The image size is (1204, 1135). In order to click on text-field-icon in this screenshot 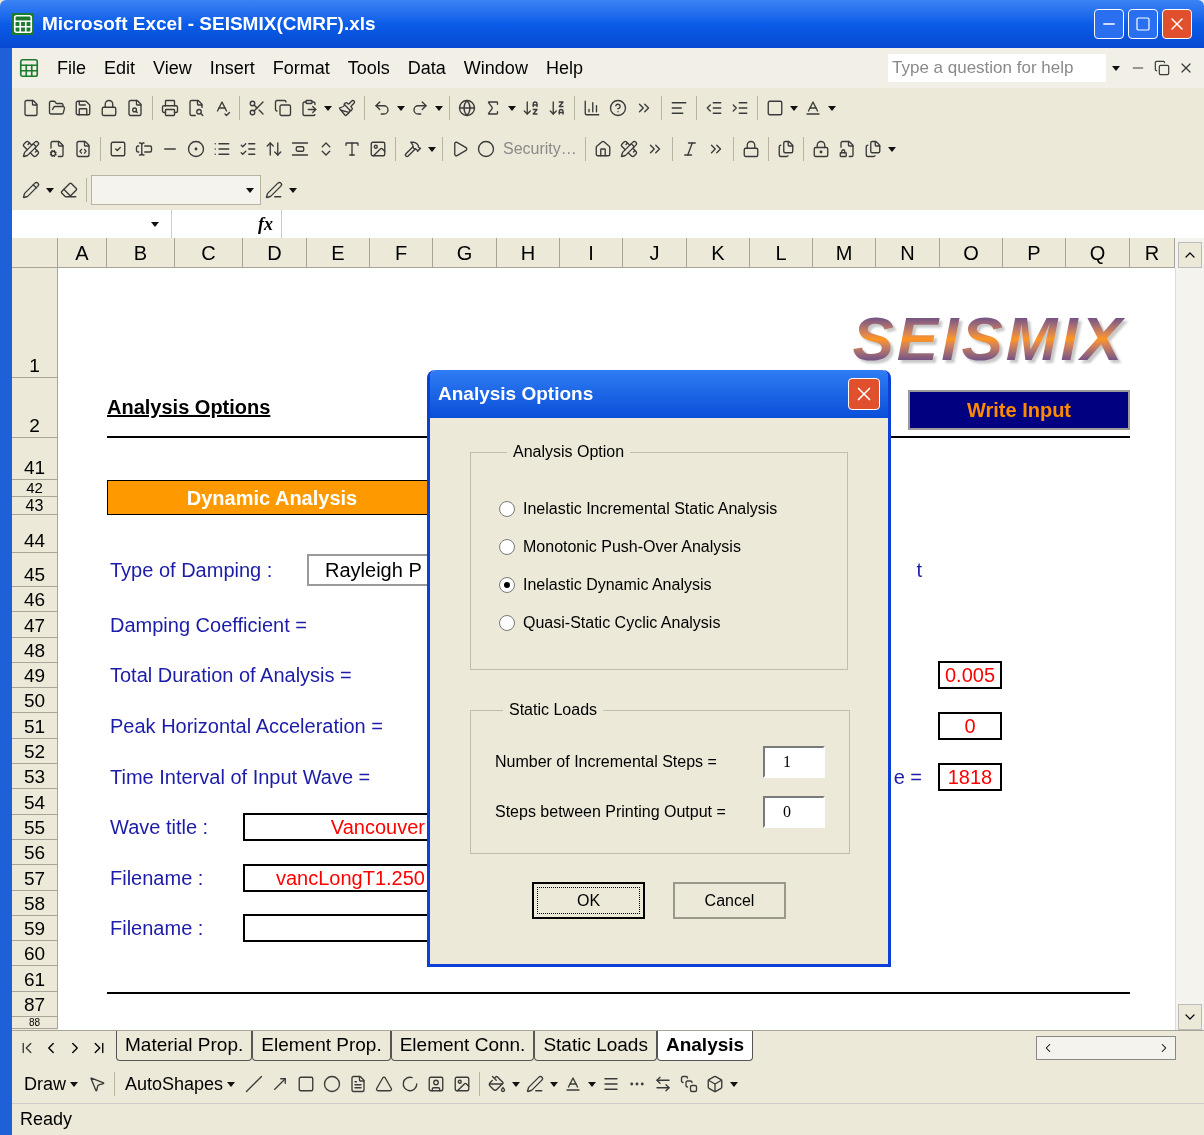, I will do `click(144, 149)`.